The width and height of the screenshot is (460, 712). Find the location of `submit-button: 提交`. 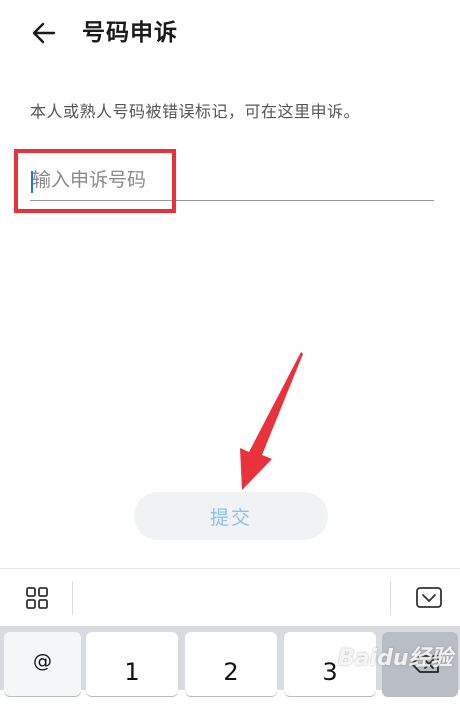

submit-button: 提交 is located at coordinates (231, 516).